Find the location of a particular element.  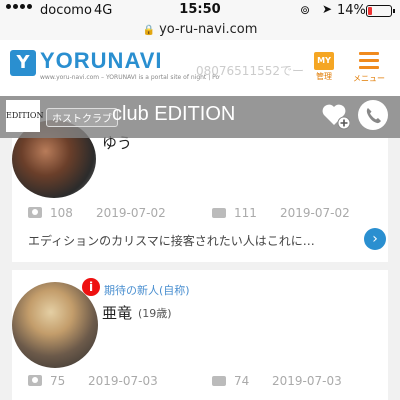

comment-date: 2019-07-03 is located at coordinates (307, 381).